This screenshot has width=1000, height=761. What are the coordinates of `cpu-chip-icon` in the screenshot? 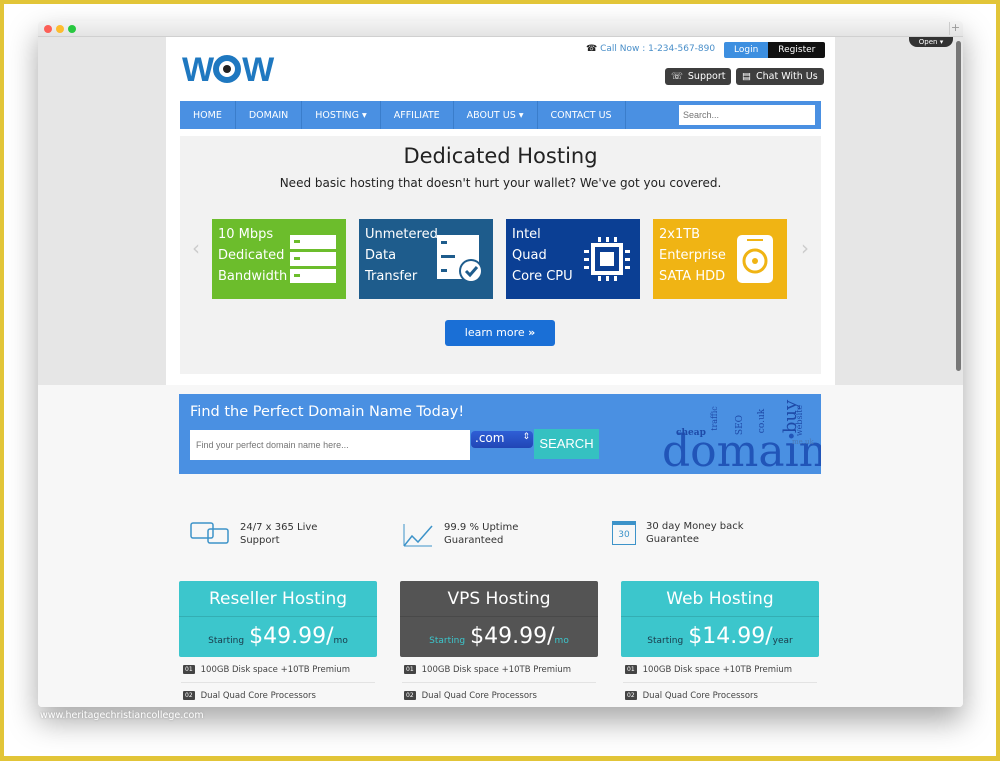 It's located at (607, 259).